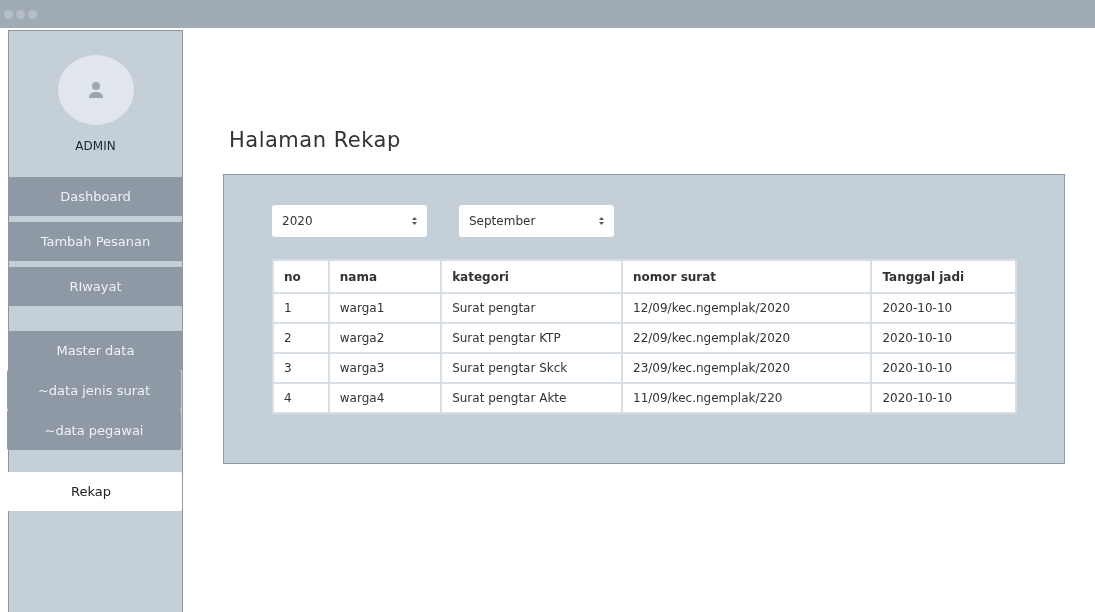  I want to click on table-cell: 22/09/kec.ngemplak/2020, so click(747, 338).